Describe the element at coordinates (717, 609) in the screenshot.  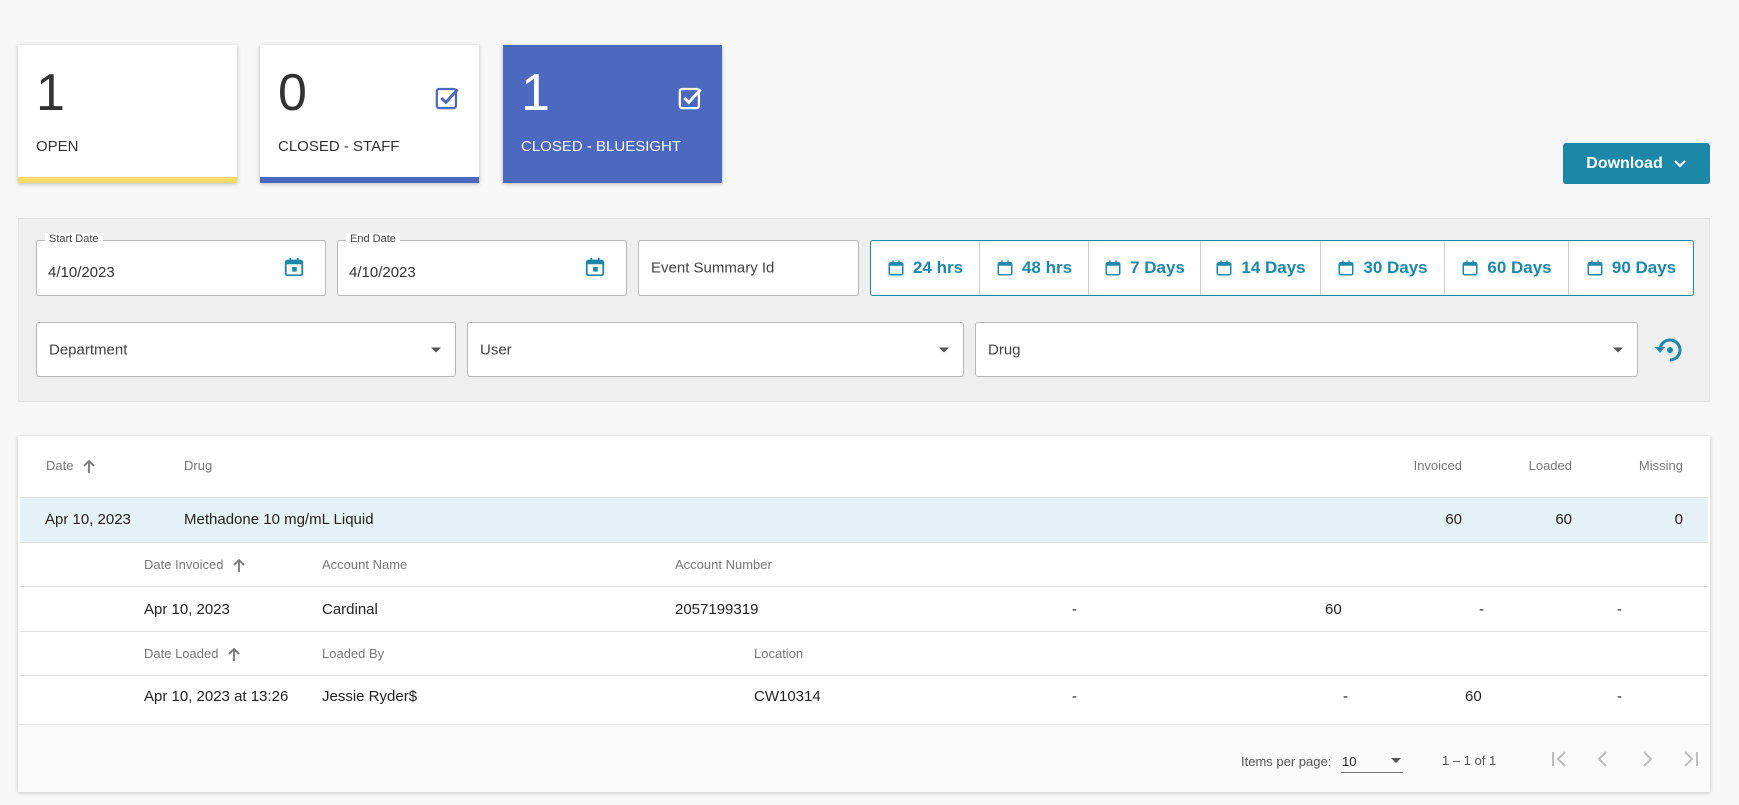
I see `invoice-account-number: 2057199319` at that location.